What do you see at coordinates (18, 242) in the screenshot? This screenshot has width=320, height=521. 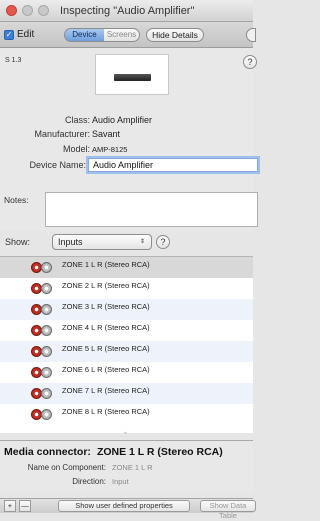 I see `show-label: Show:` at bounding box center [18, 242].